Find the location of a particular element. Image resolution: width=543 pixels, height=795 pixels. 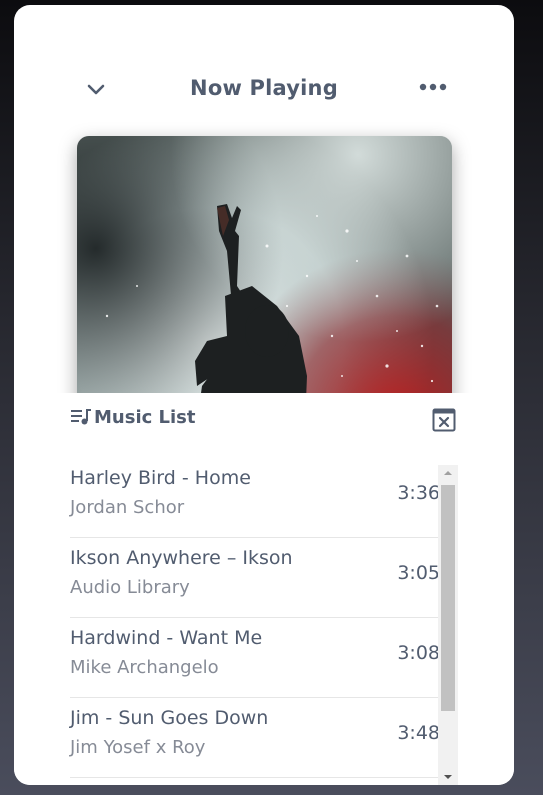

top-bar: Now Playing is located at coordinates (264, 65).